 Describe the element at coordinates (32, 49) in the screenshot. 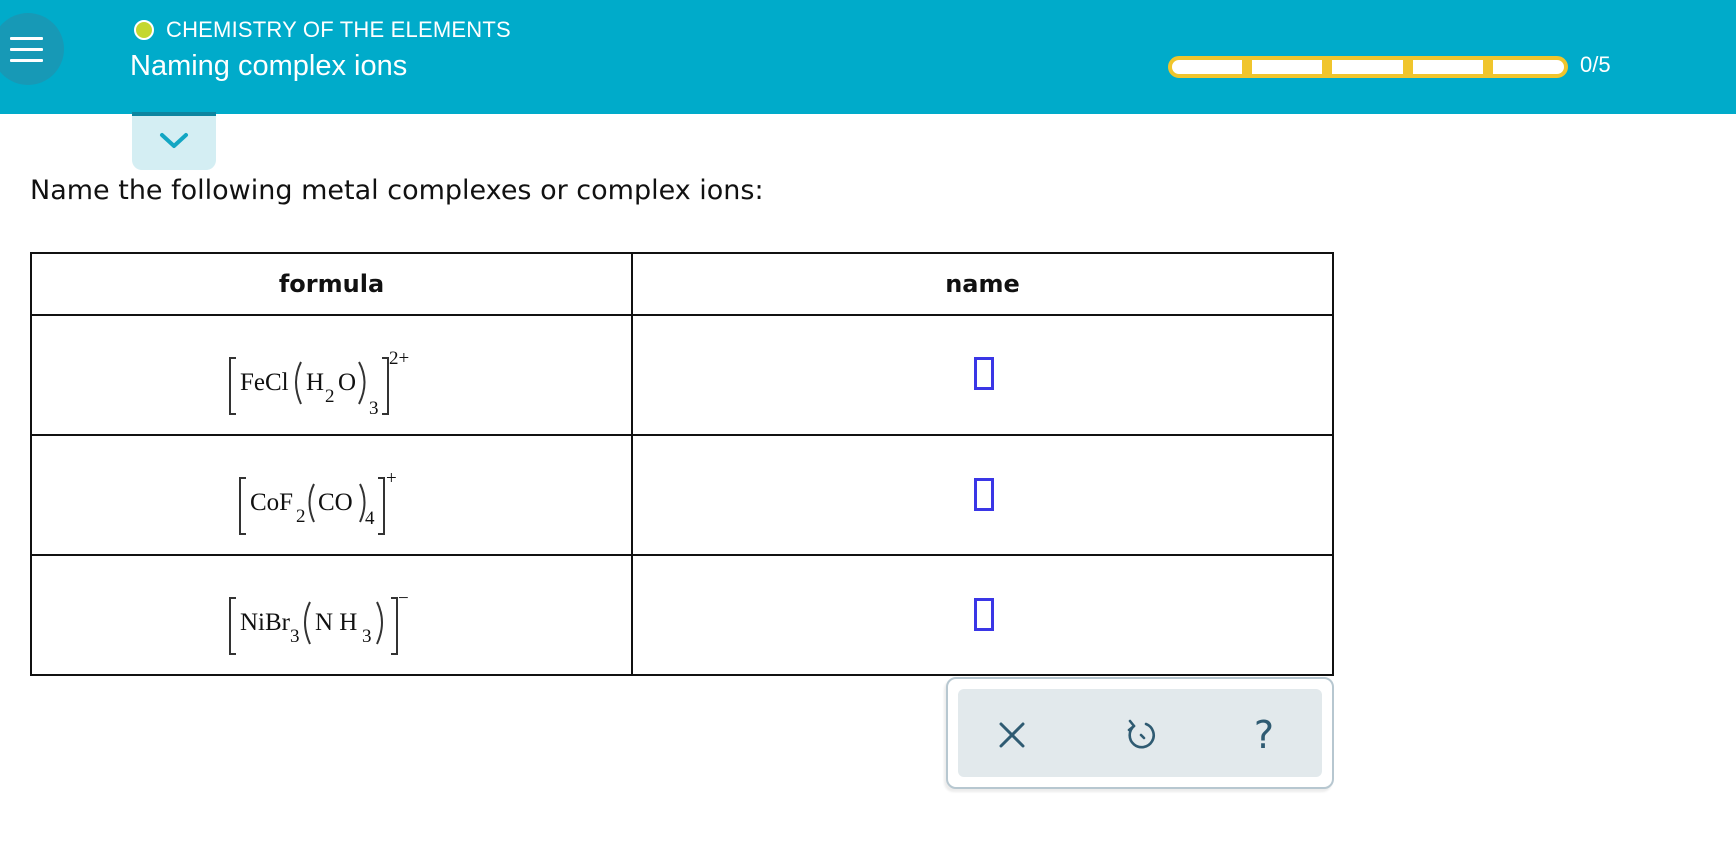

I see `hamburger-menu-icon` at that location.